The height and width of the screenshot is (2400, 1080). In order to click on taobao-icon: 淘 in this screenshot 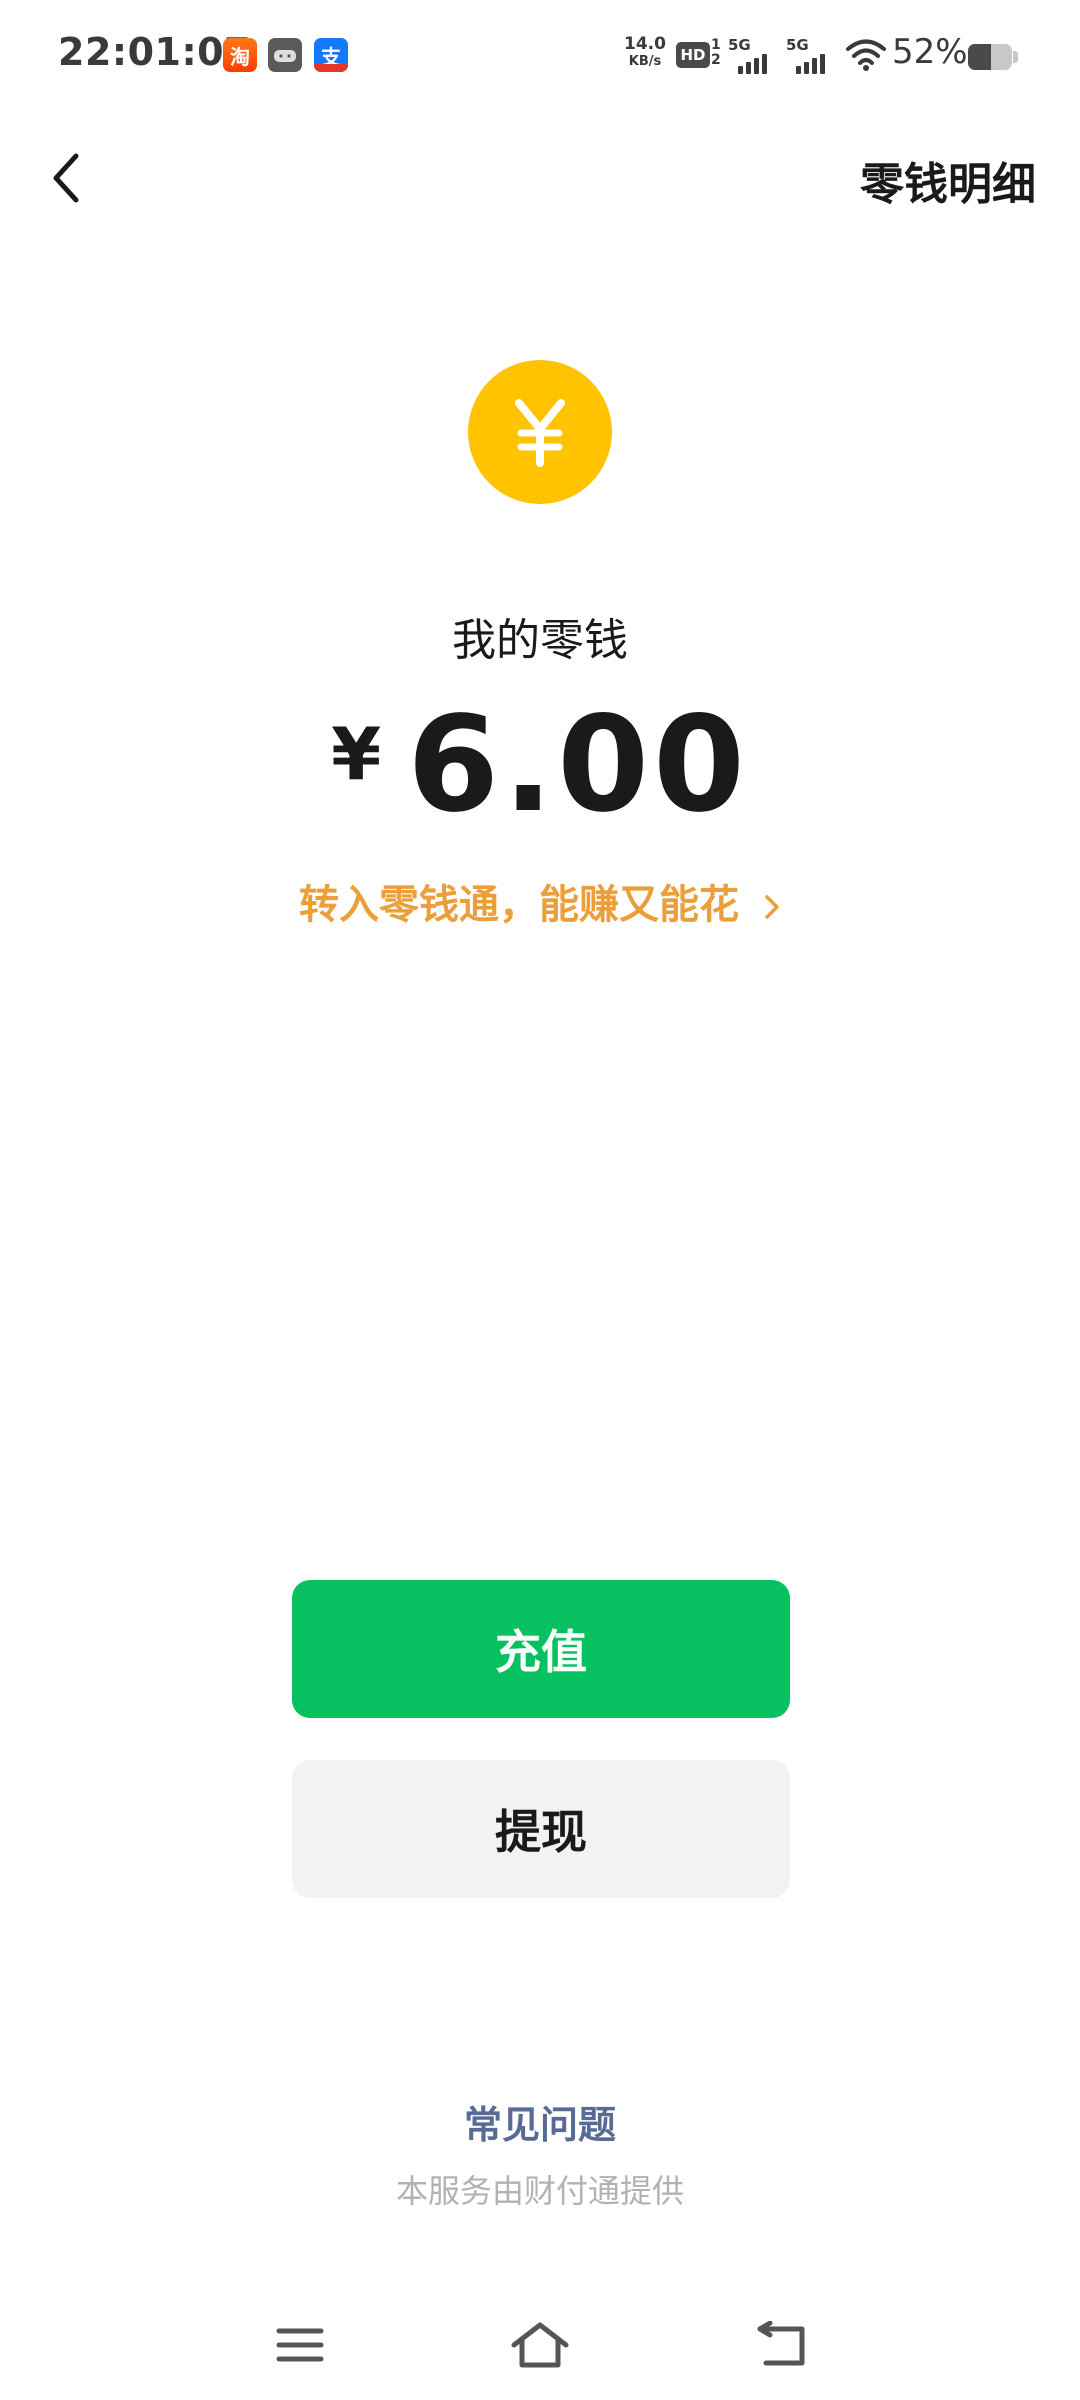, I will do `click(240, 55)`.